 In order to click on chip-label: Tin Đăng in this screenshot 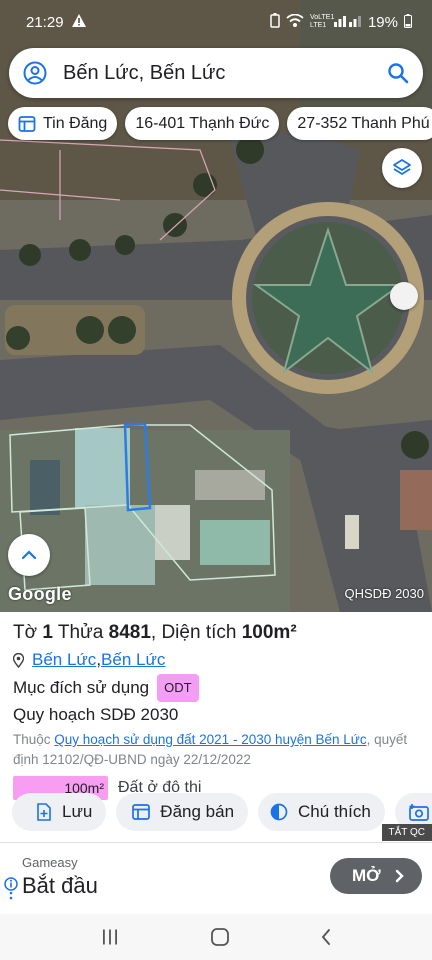, I will do `click(75, 123)`.